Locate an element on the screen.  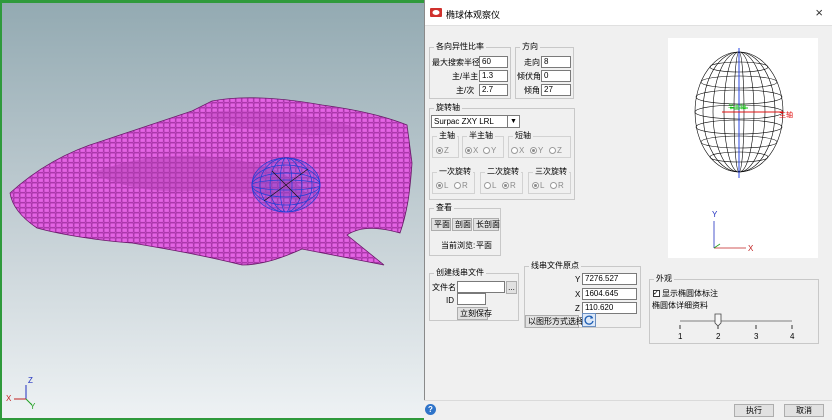
minor-axis-title: 短轴 is located at coordinates (523, 136).